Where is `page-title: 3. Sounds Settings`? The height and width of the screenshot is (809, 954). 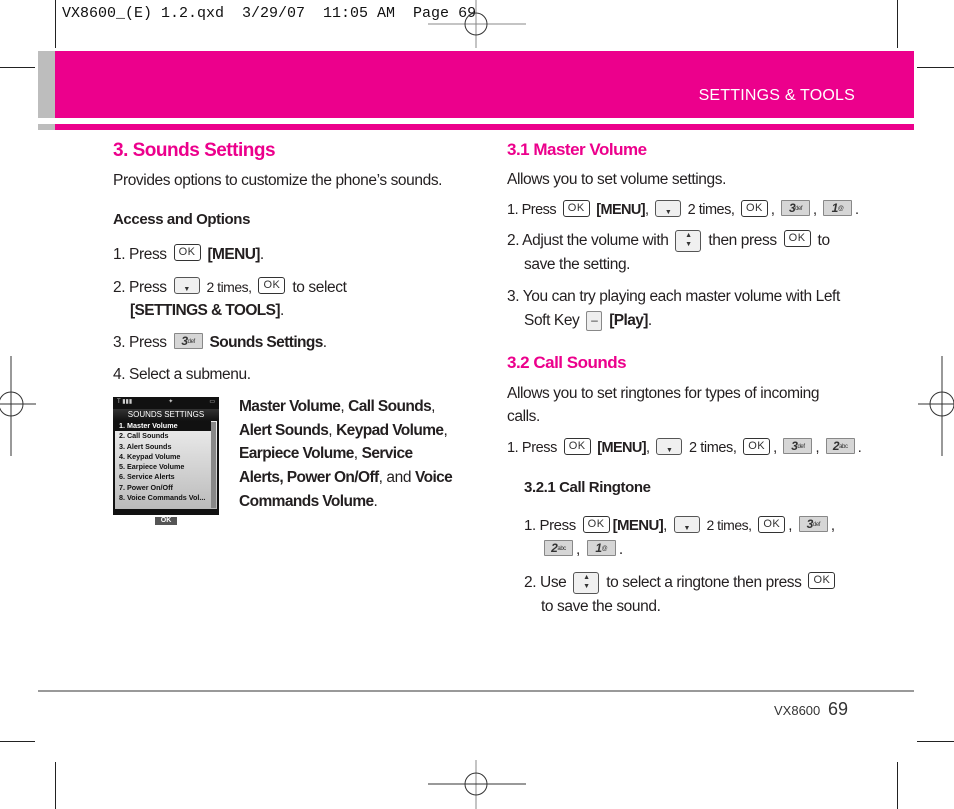 page-title: 3. Sounds Settings is located at coordinates (194, 150).